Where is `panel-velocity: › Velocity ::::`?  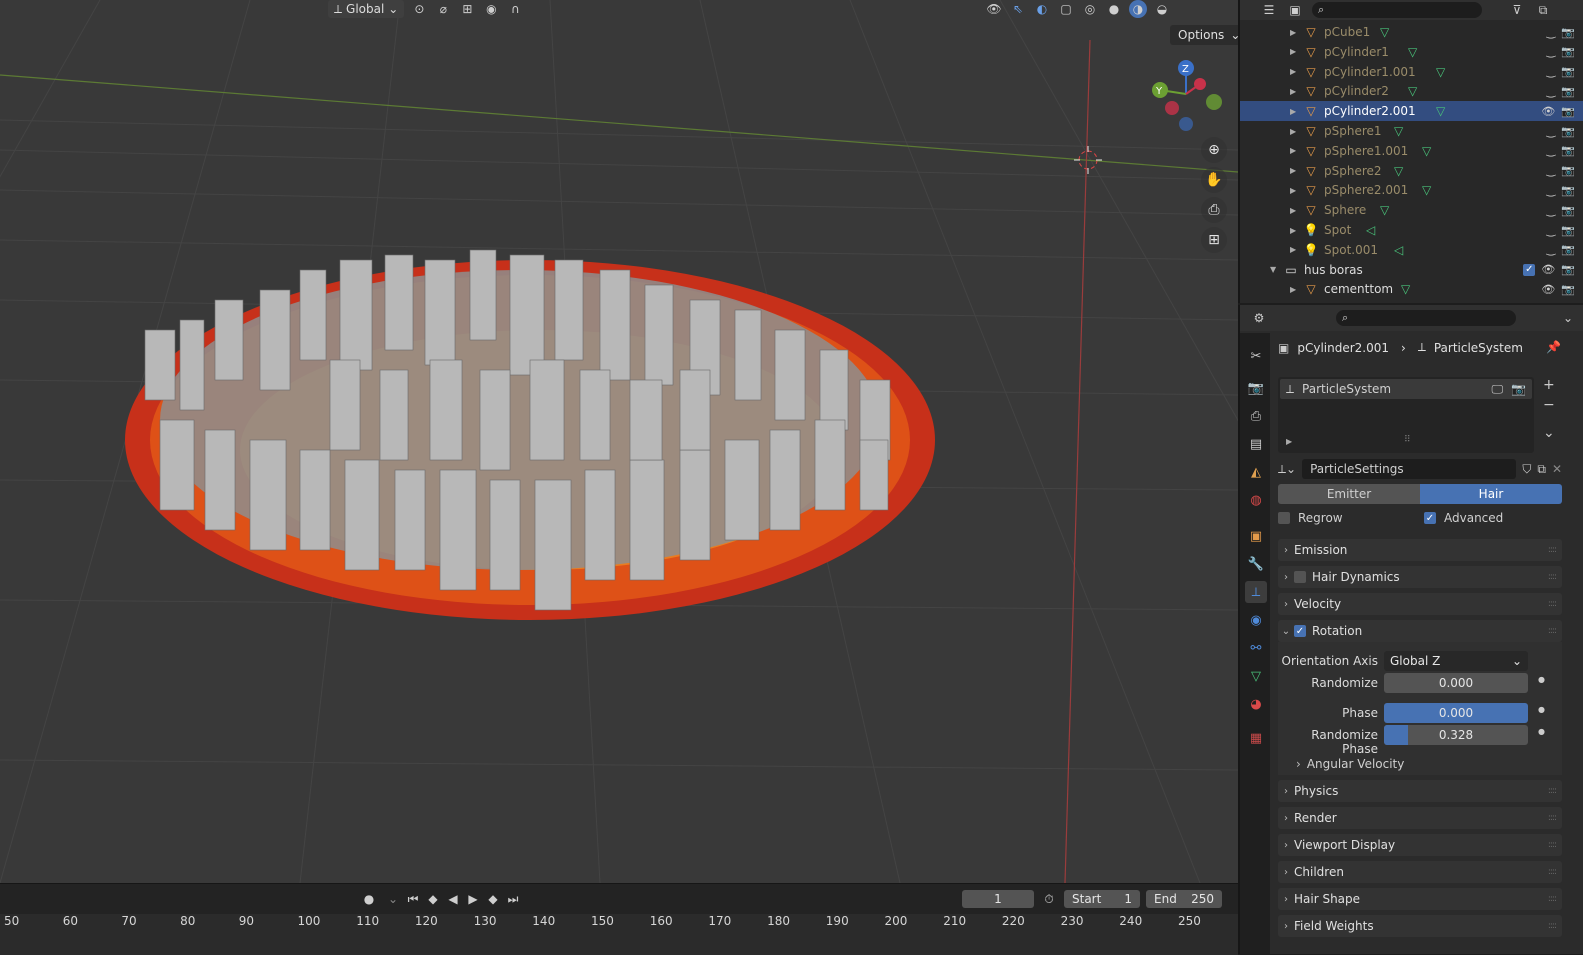 panel-velocity: › Velocity :::: is located at coordinates (1420, 604).